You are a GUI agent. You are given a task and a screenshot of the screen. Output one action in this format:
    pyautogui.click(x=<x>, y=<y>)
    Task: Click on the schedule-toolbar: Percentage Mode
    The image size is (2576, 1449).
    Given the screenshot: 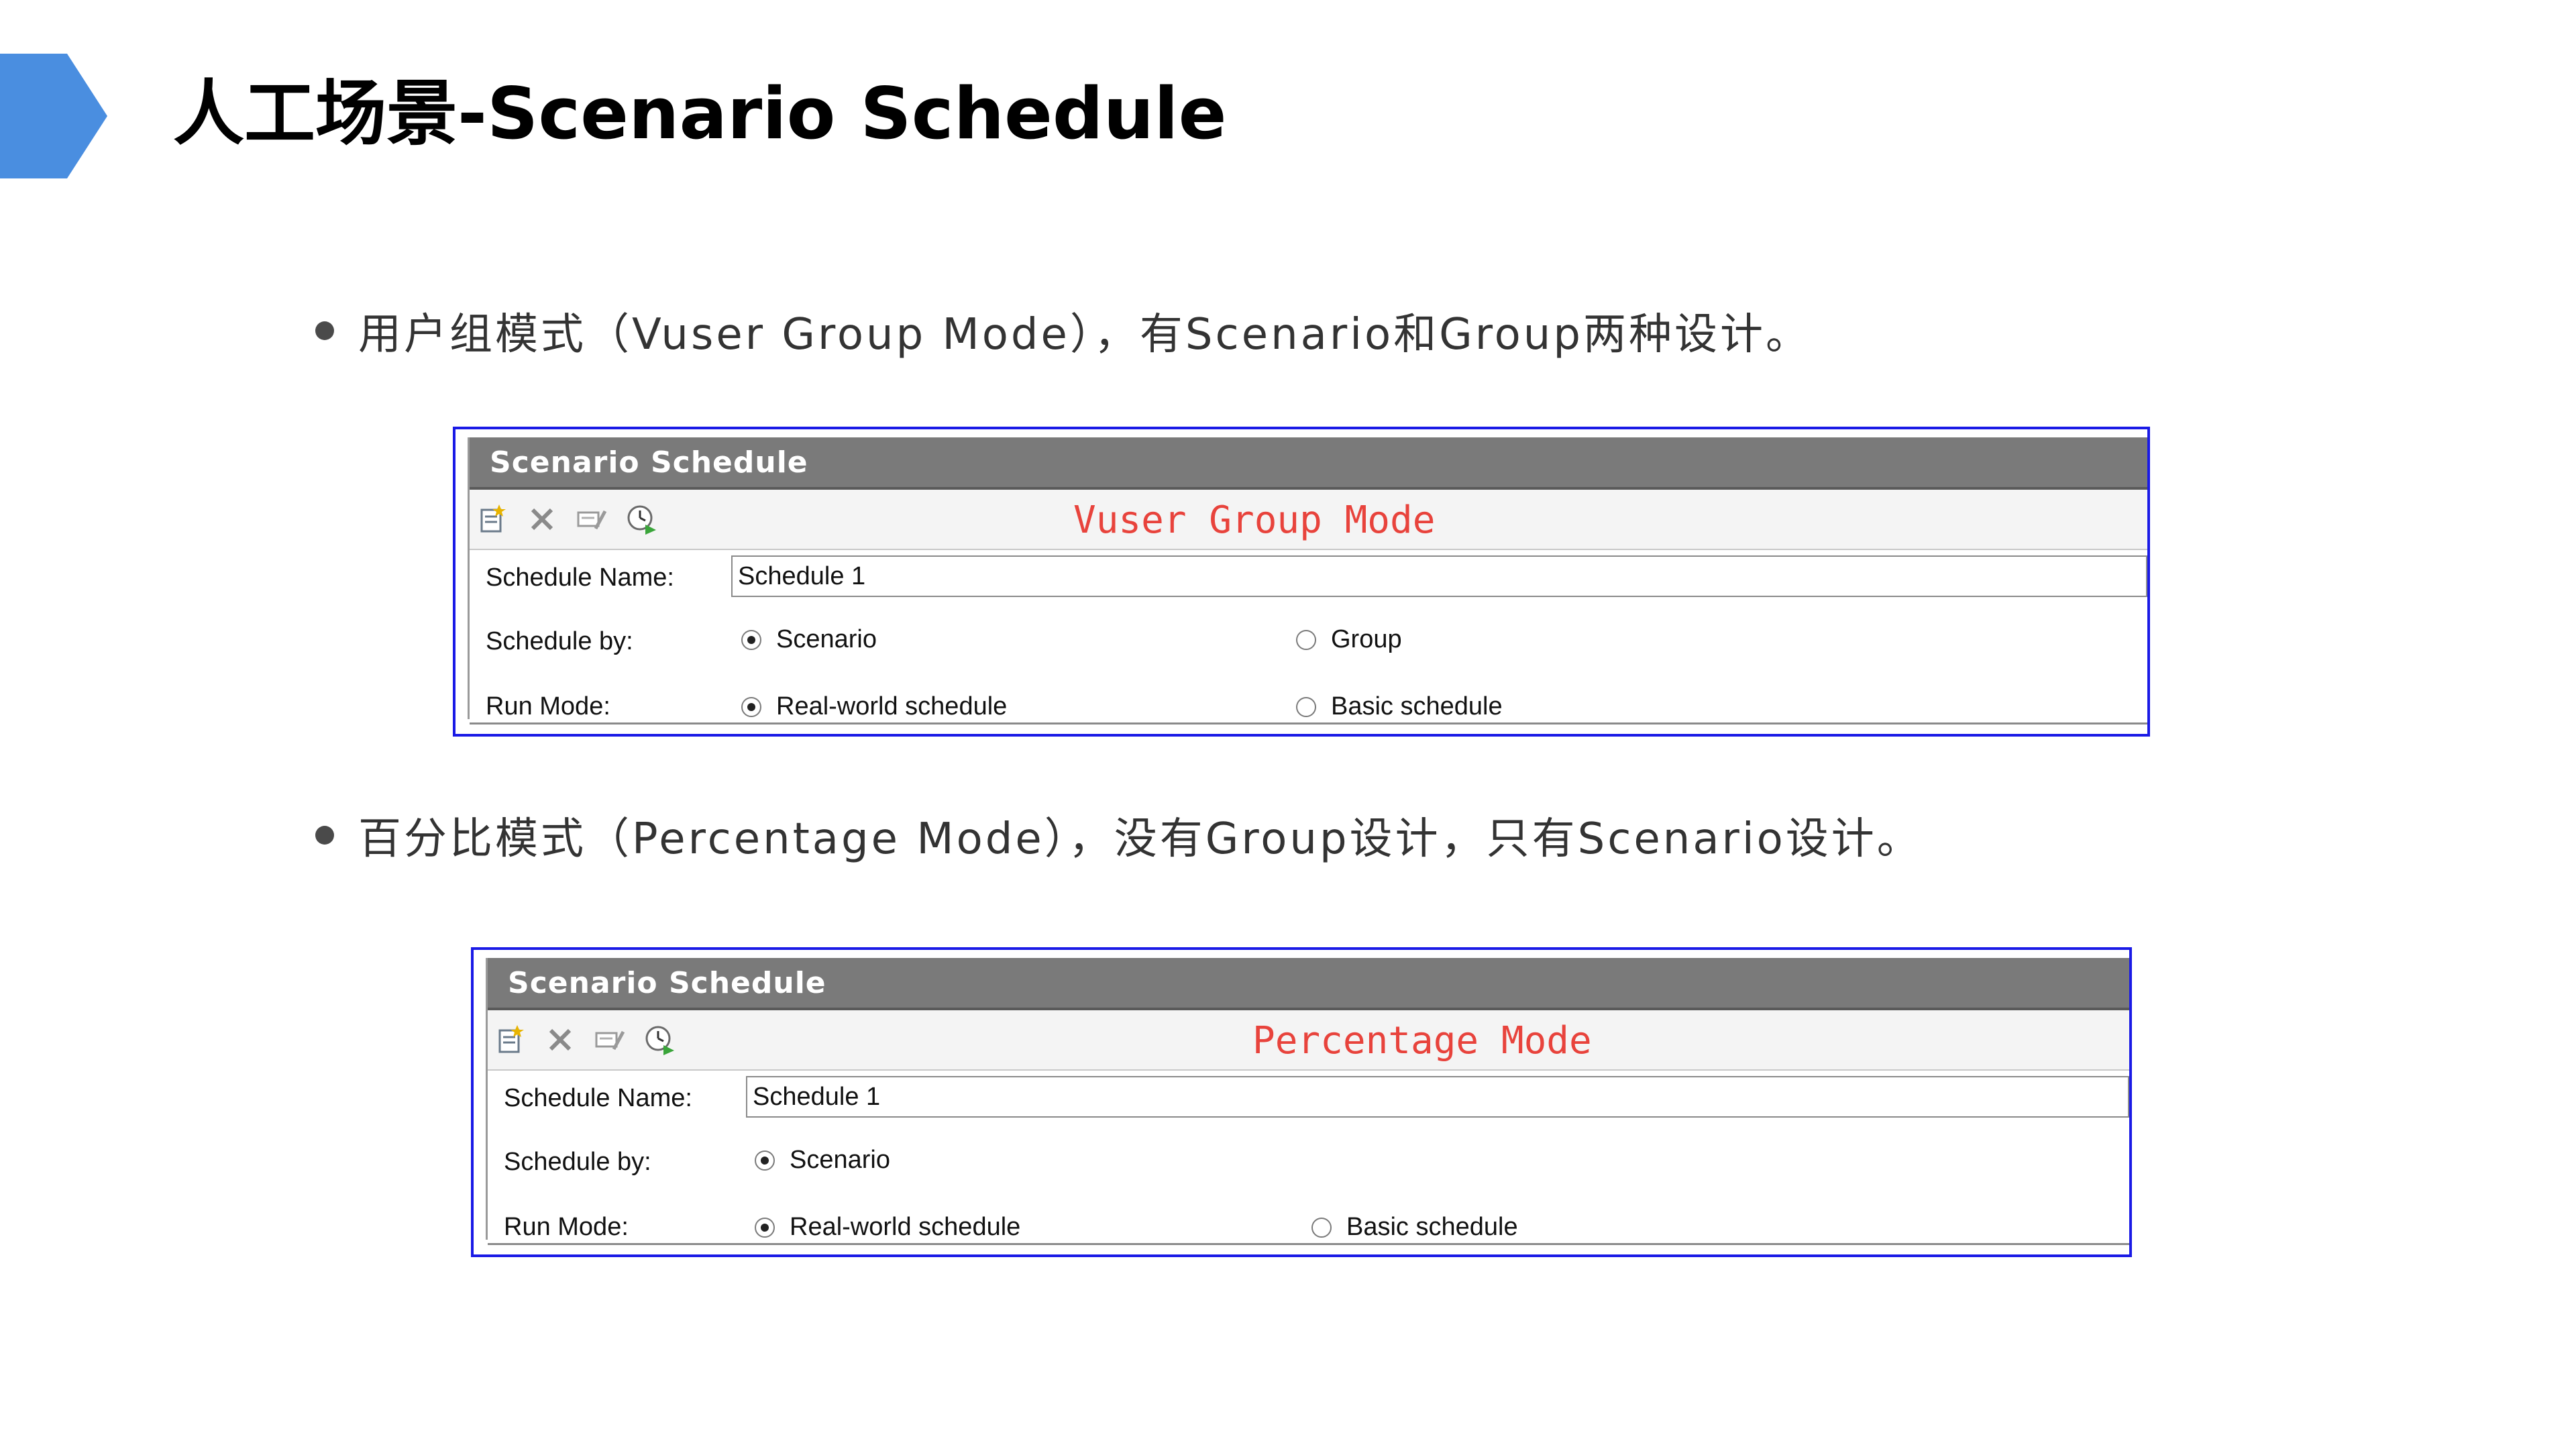 What is the action you would take?
    pyautogui.click(x=1308, y=1040)
    